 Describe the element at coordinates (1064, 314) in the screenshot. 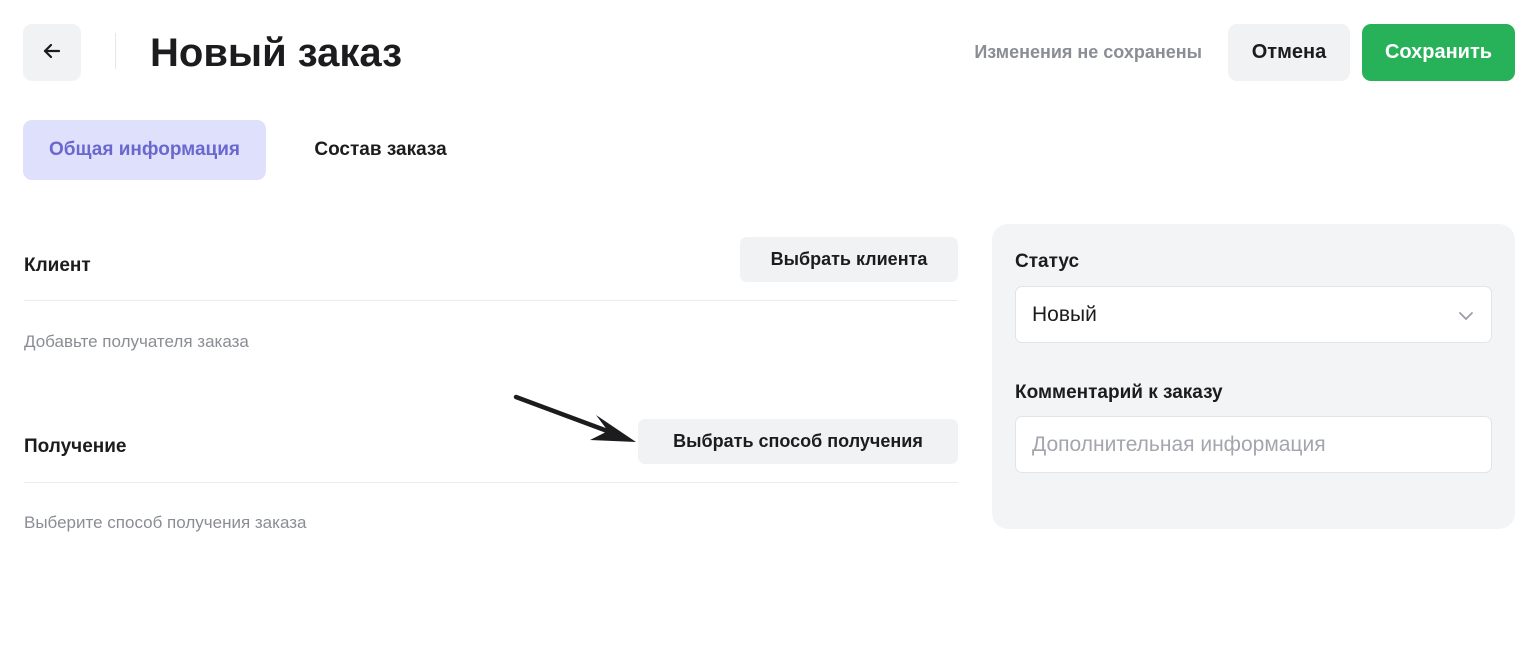

I see `status-select-value: Новый` at that location.